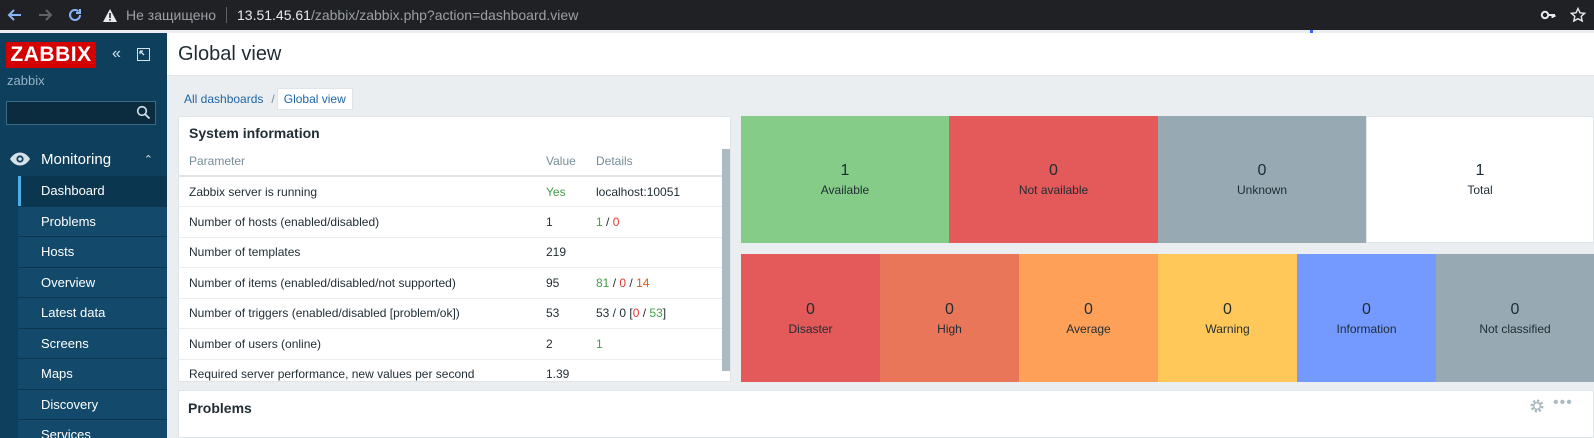  I want to click on menu-label: Maps, so click(57, 374).